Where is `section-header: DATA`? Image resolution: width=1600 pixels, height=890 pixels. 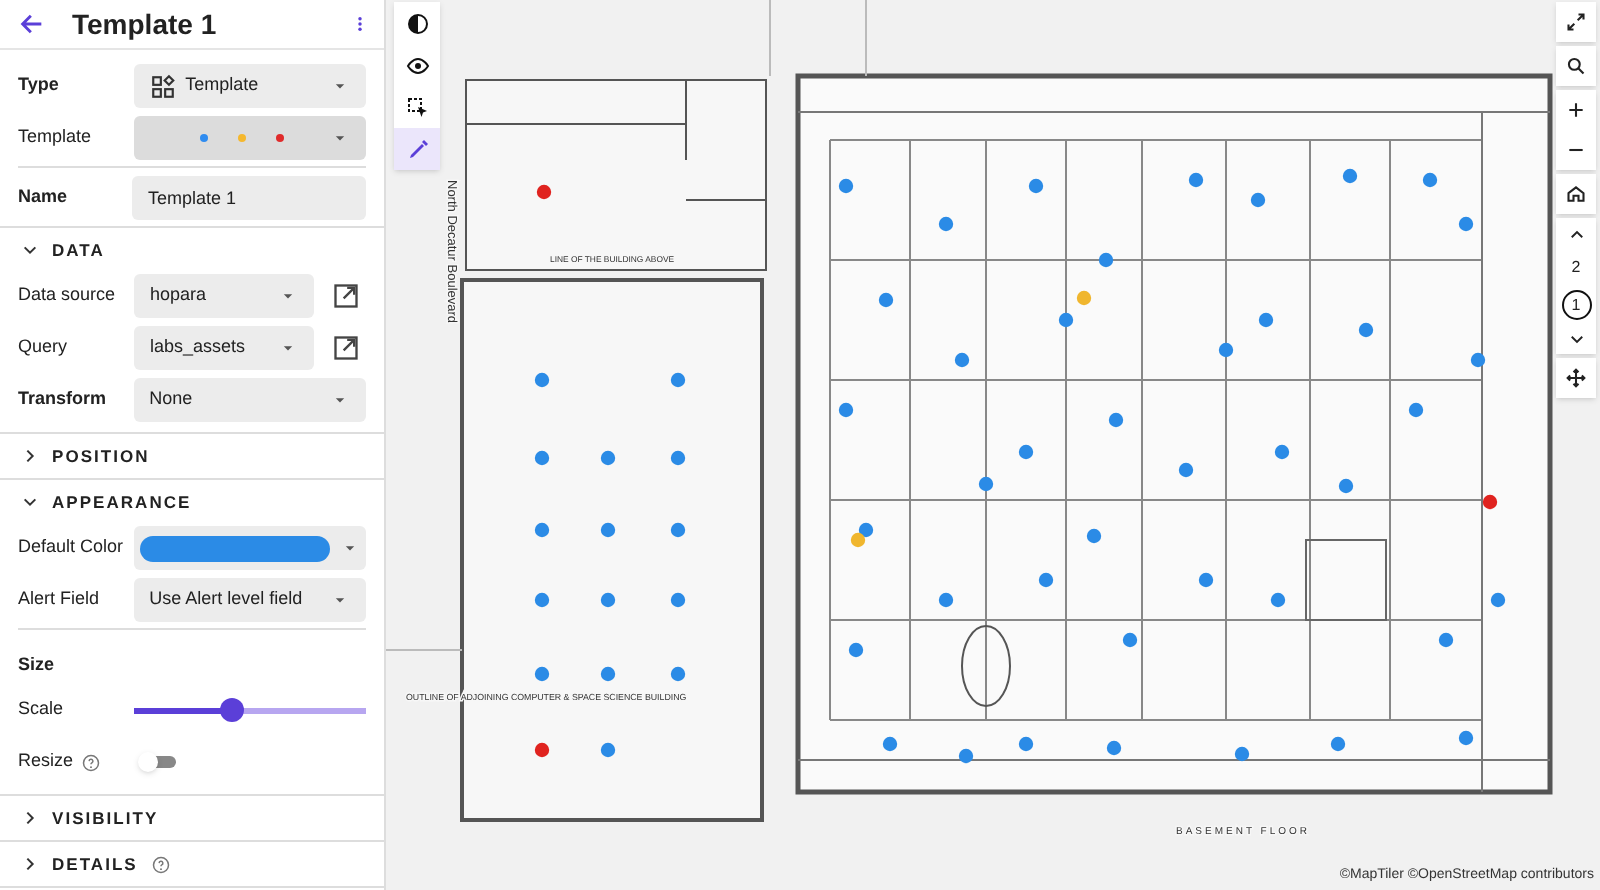
section-header: DATA is located at coordinates (192, 250).